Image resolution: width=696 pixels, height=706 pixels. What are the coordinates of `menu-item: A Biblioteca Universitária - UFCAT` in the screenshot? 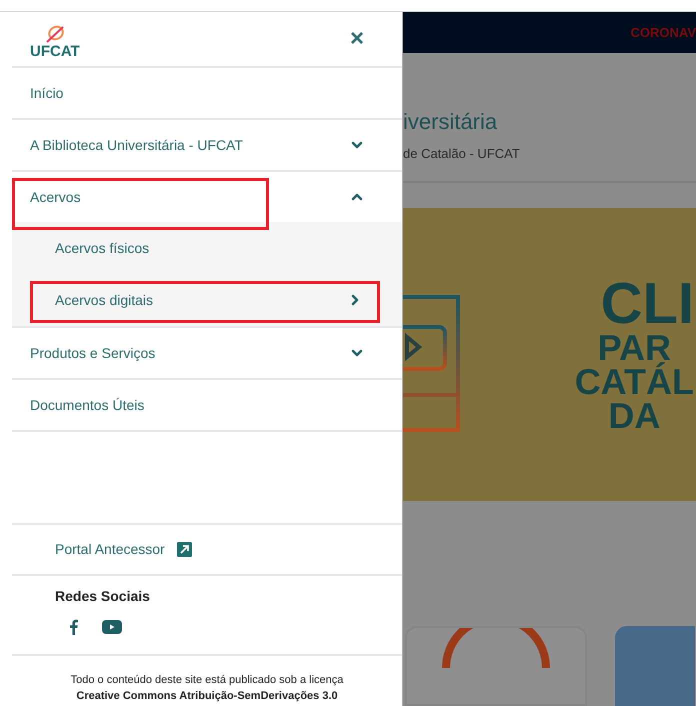 It's located at (207, 145).